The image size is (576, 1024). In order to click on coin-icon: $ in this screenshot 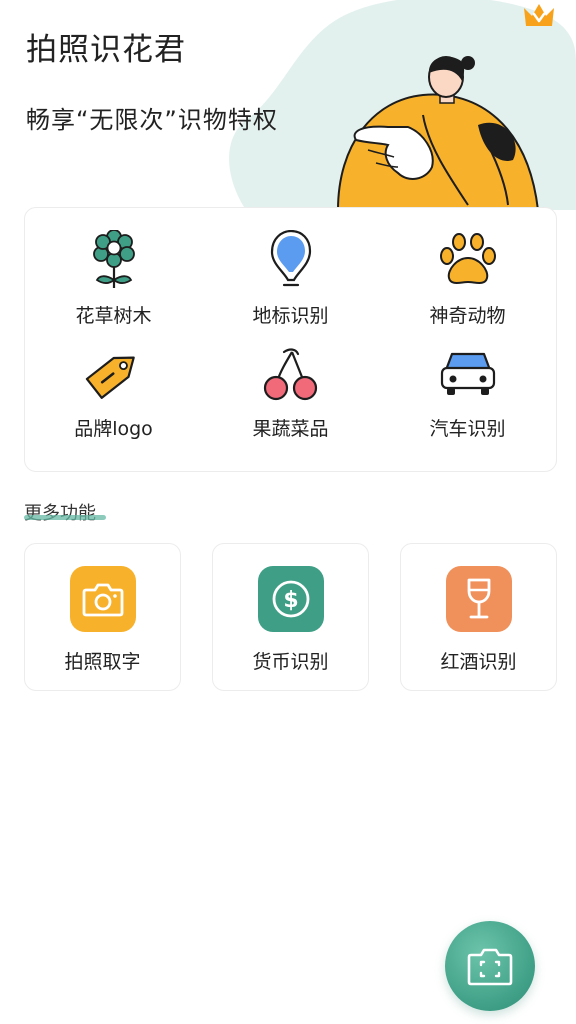, I will do `click(290, 599)`.